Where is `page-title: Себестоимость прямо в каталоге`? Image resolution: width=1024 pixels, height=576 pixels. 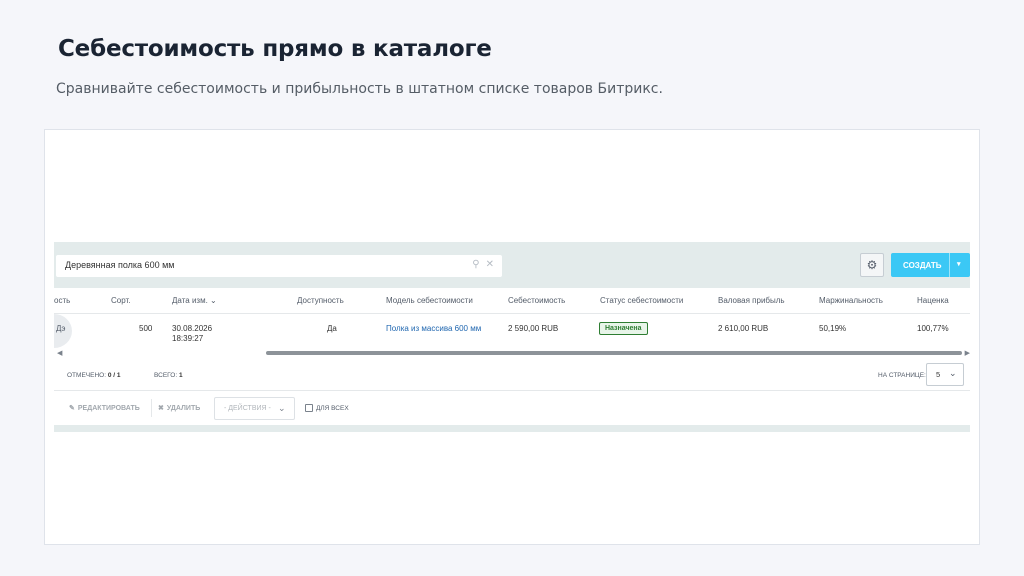
page-title: Себестоимость прямо в каталоге is located at coordinates (275, 49).